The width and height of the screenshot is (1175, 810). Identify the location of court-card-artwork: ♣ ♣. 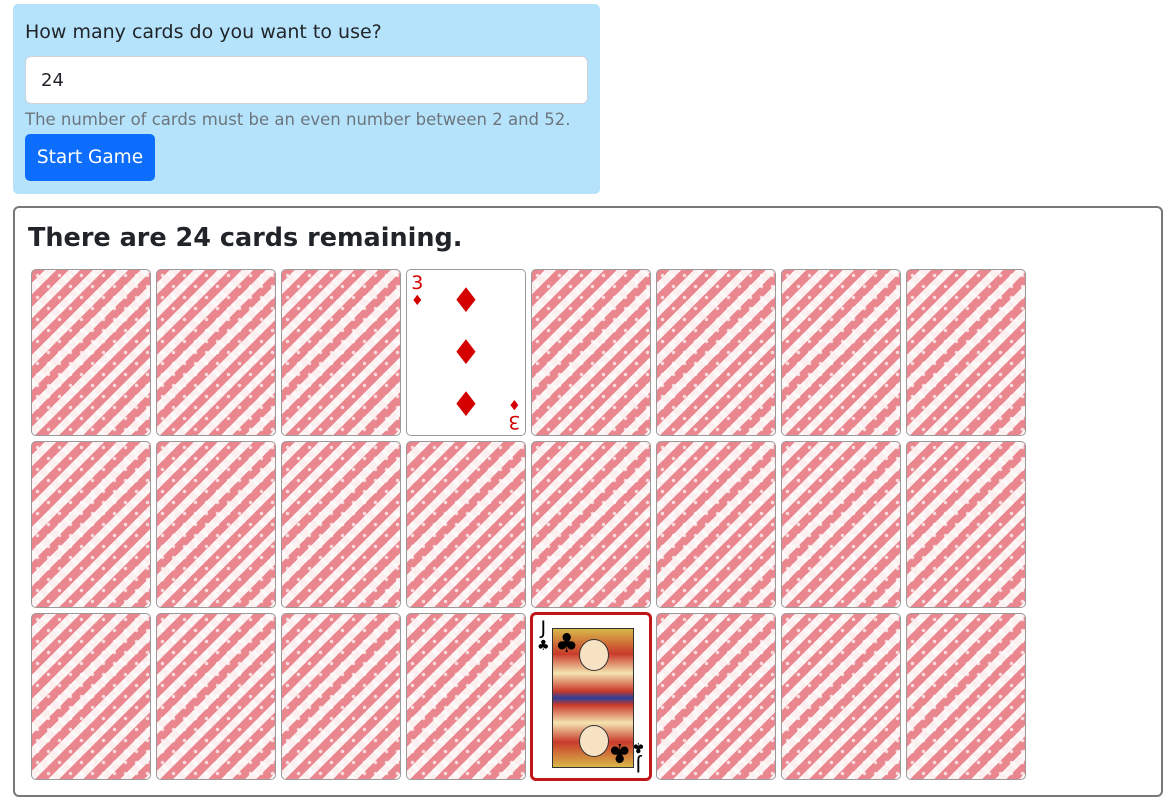
(593, 698).